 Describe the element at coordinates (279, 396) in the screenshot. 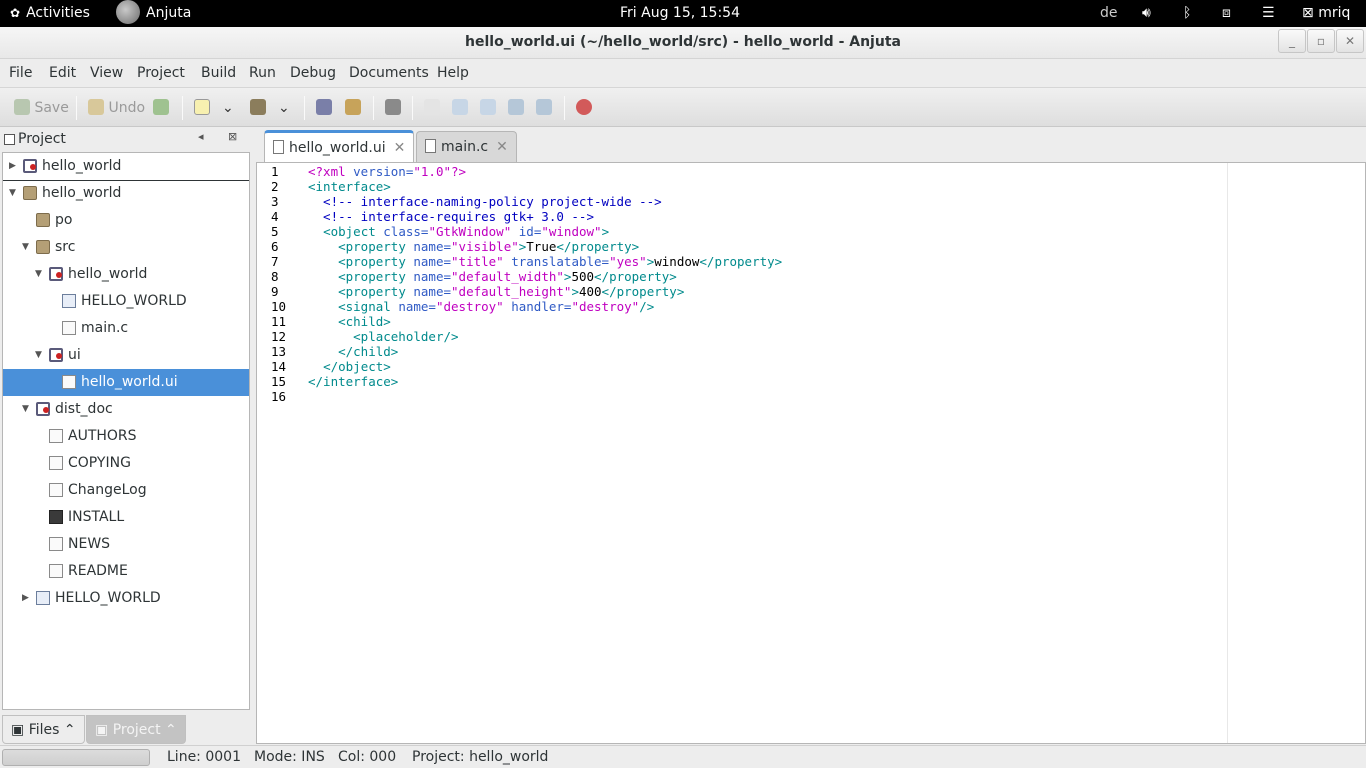

I see `line-number: 16` at that location.